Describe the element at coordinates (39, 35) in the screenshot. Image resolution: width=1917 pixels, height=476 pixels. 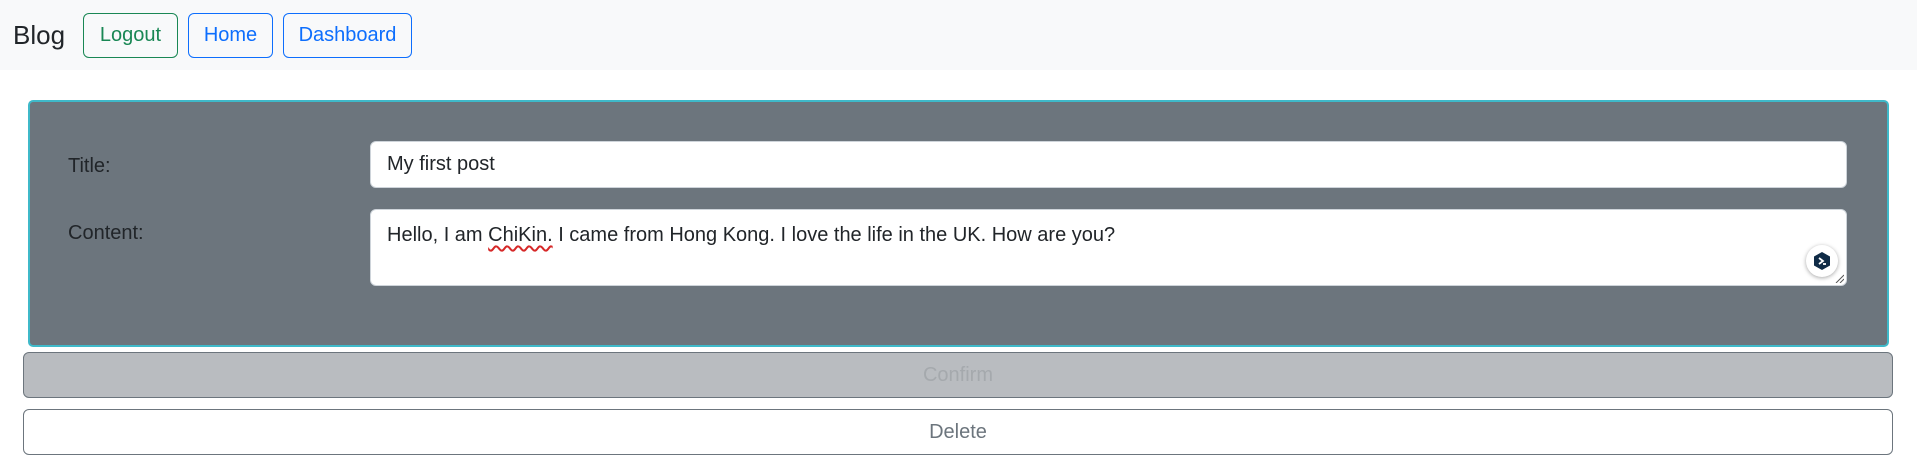
I see `navbar-brand: Blog` at that location.